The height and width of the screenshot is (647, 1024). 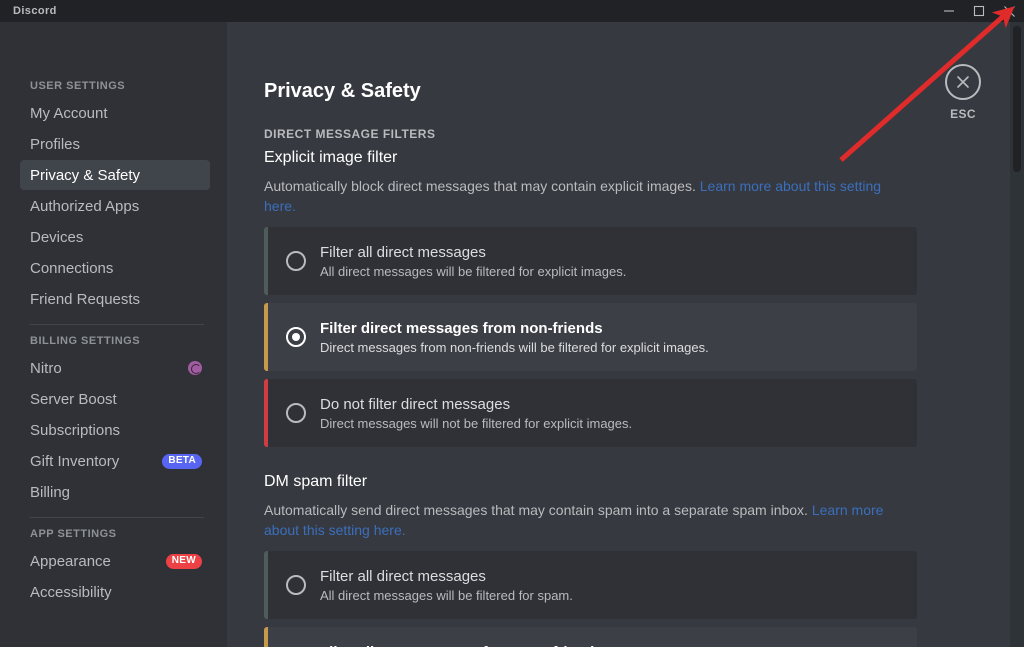 I want to click on option-title: Do not filter direct messages, so click(x=415, y=404).